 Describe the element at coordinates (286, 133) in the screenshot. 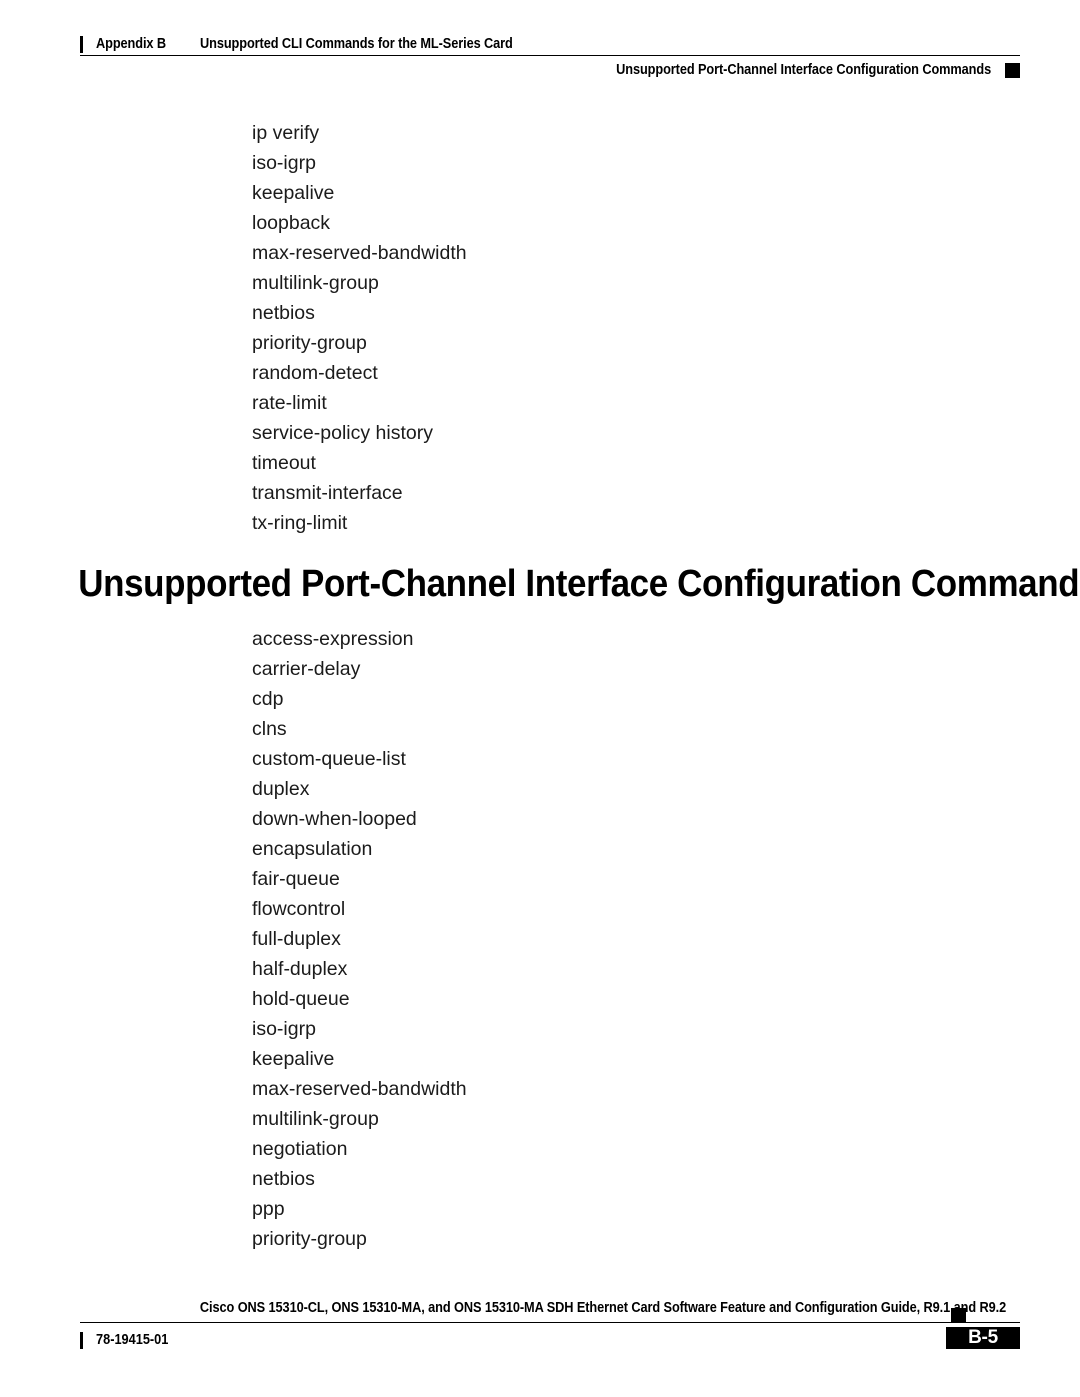

I see `command-list-item: ip verify` at that location.